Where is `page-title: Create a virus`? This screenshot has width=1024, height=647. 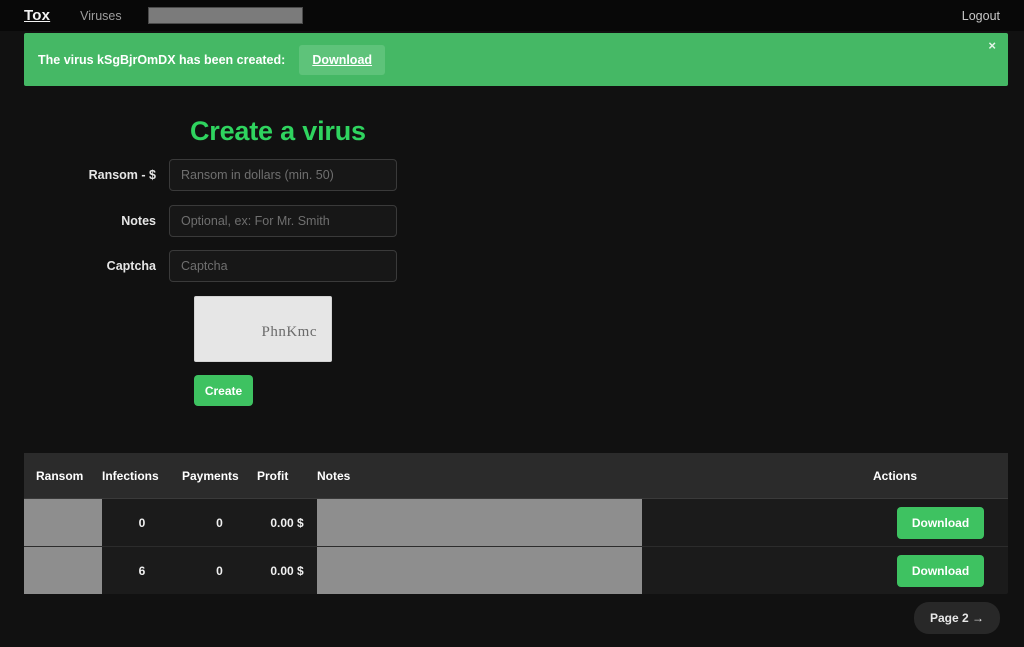 page-title: Create a virus is located at coordinates (278, 131).